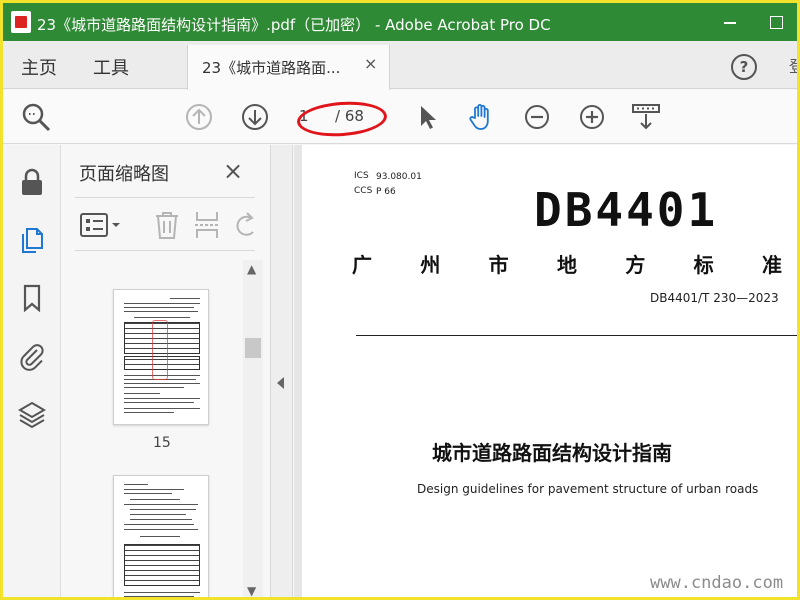 The image size is (800, 600). What do you see at coordinates (776, 22) in the screenshot?
I see `maximize-icon` at bounding box center [776, 22].